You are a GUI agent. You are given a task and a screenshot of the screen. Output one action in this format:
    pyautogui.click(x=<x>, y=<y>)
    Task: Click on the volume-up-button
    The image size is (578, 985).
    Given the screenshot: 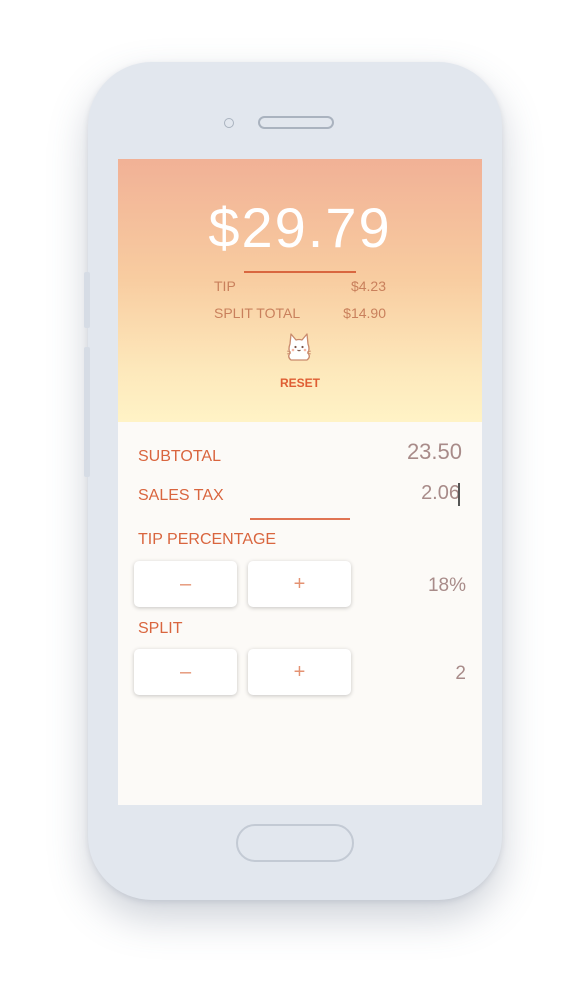 What is the action you would take?
    pyautogui.click(x=87, y=300)
    